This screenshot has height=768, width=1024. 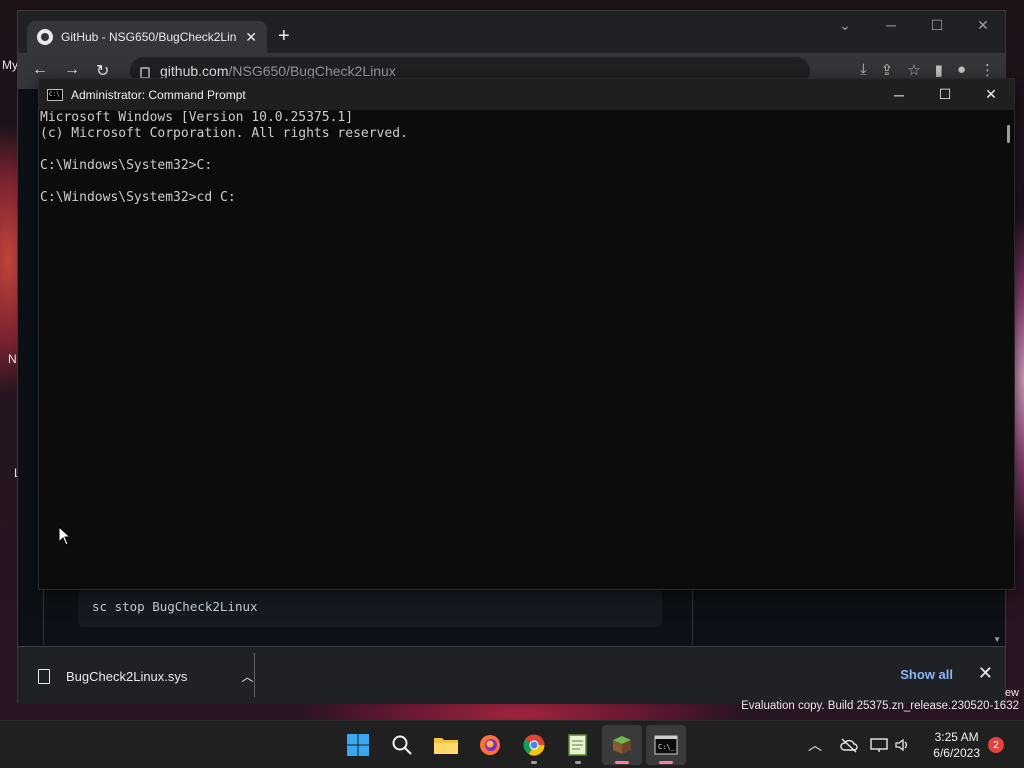 What do you see at coordinates (987, 70) in the screenshot?
I see `menu-kebab-icon: ⋮` at bounding box center [987, 70].